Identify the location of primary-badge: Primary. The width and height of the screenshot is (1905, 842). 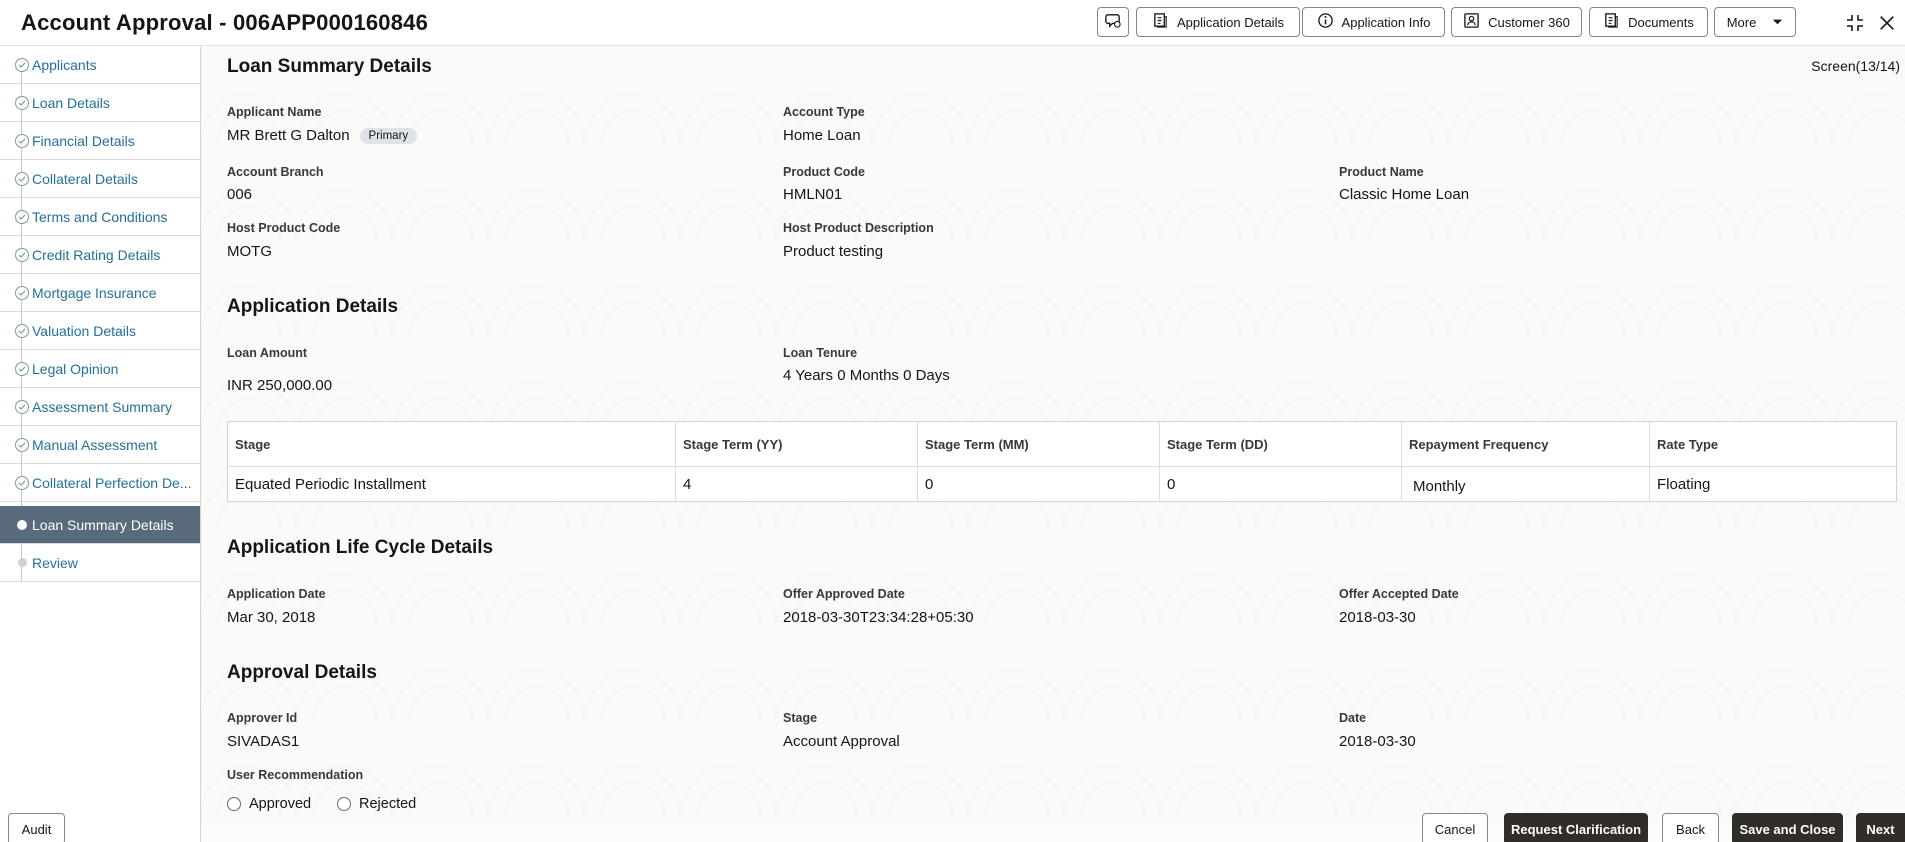
(388, 136).